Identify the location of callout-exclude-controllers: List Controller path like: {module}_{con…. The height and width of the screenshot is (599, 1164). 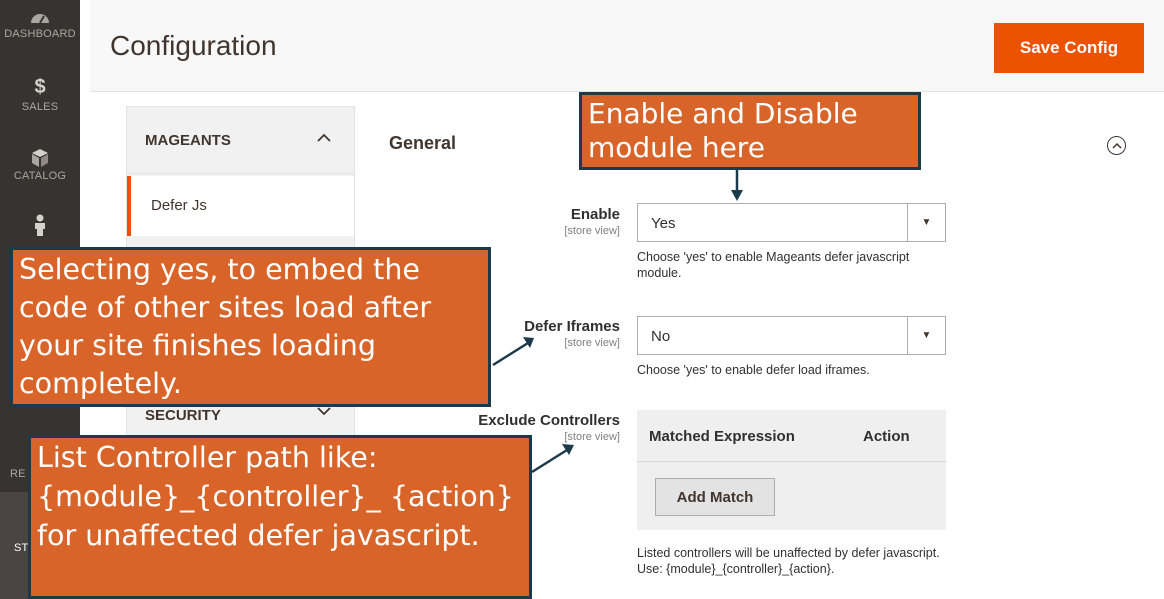
(280, 517).